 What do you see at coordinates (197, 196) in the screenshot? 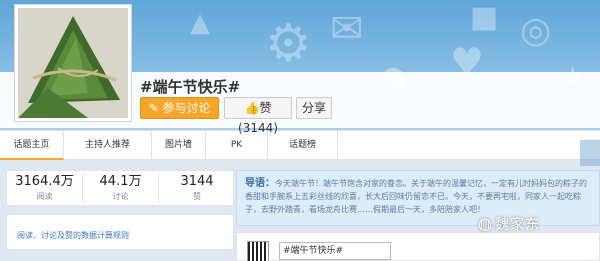
I see `stat-likes-label: 赞` at bounding box center [197, 196].